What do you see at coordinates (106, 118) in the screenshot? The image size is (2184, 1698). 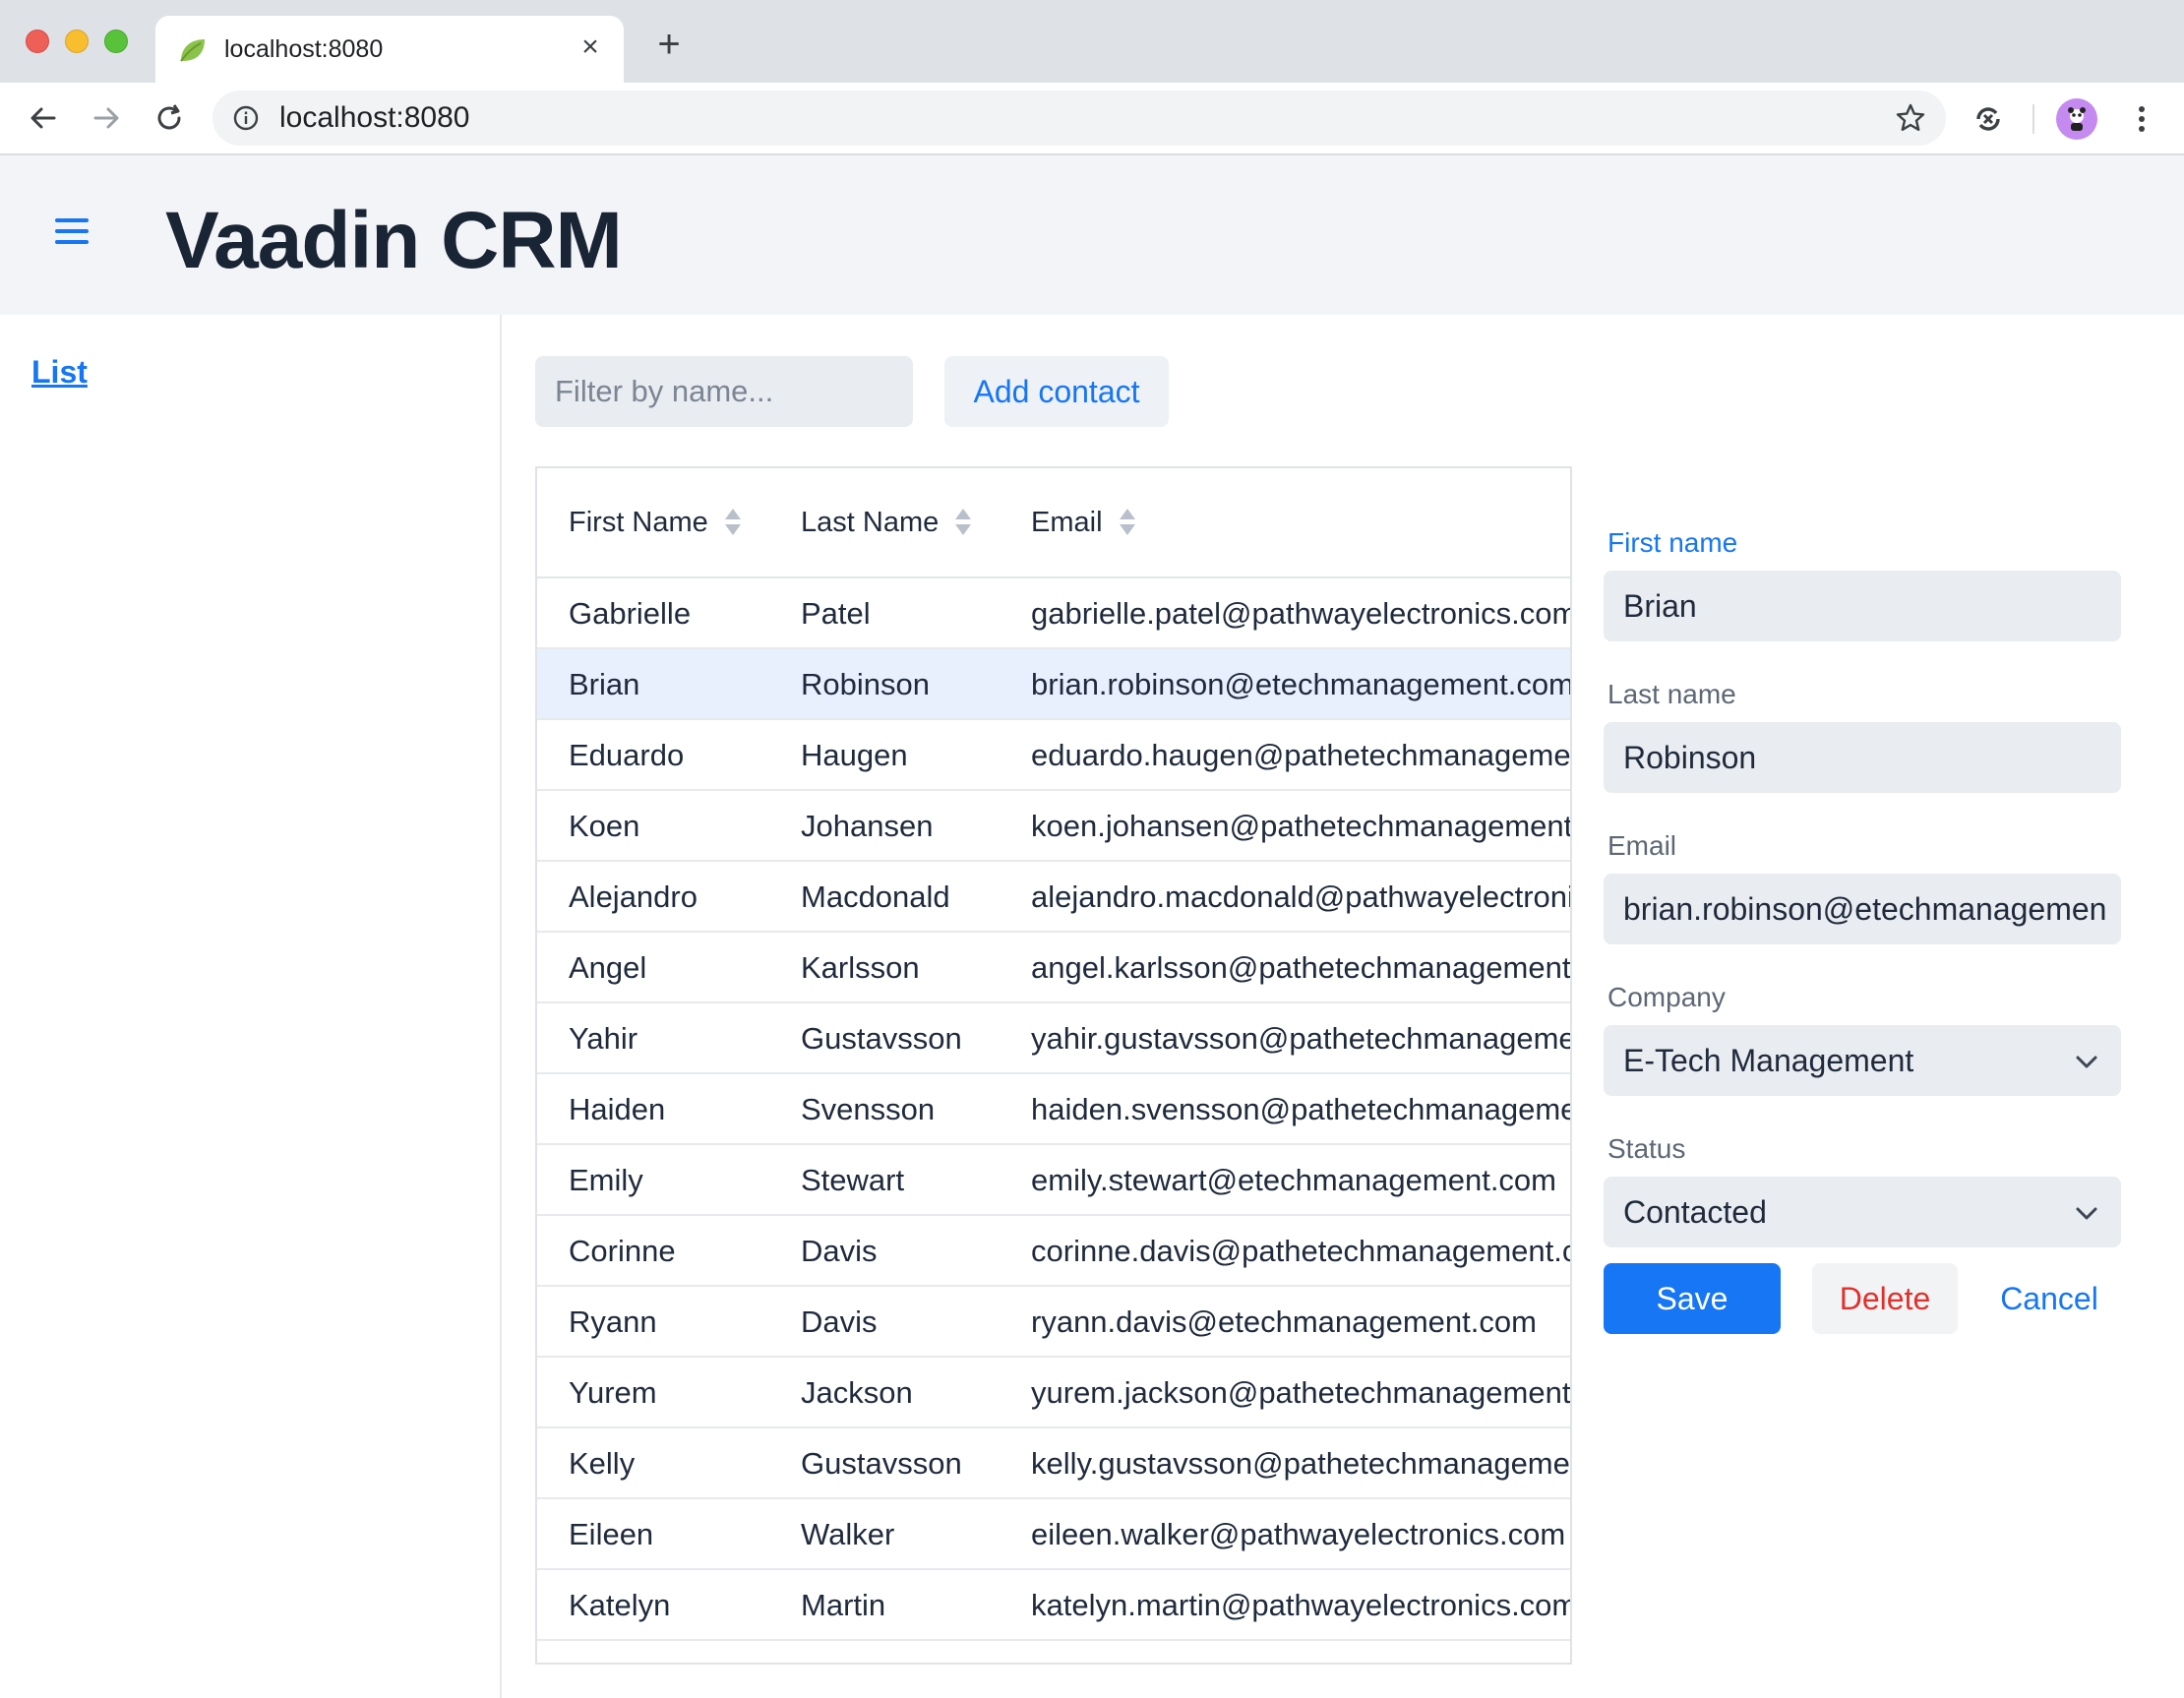 I see `forward-arrow-icon` at bounding box center [106, 118].